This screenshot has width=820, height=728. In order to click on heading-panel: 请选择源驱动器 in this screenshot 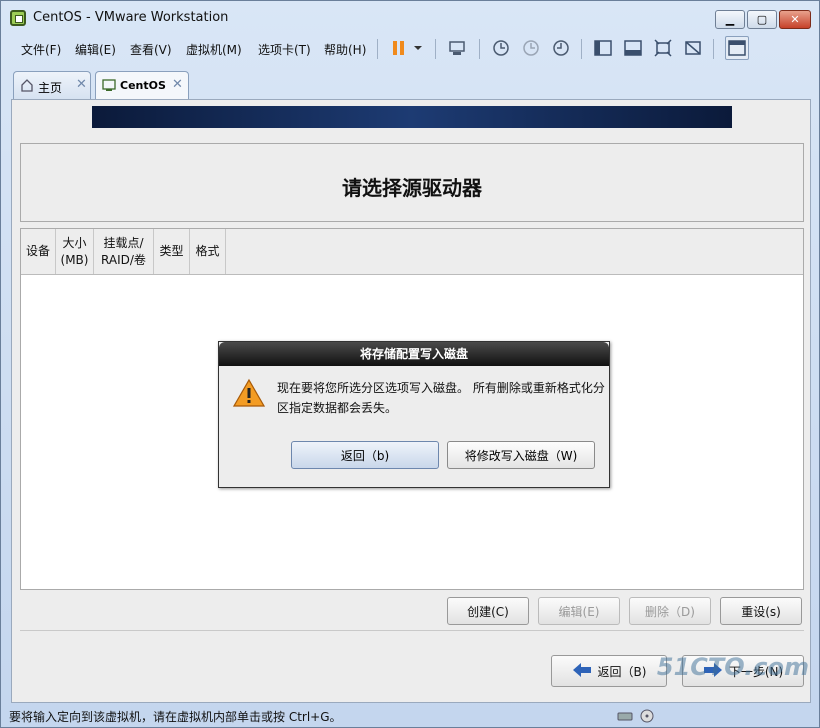, I will do `click(412, 182)`.